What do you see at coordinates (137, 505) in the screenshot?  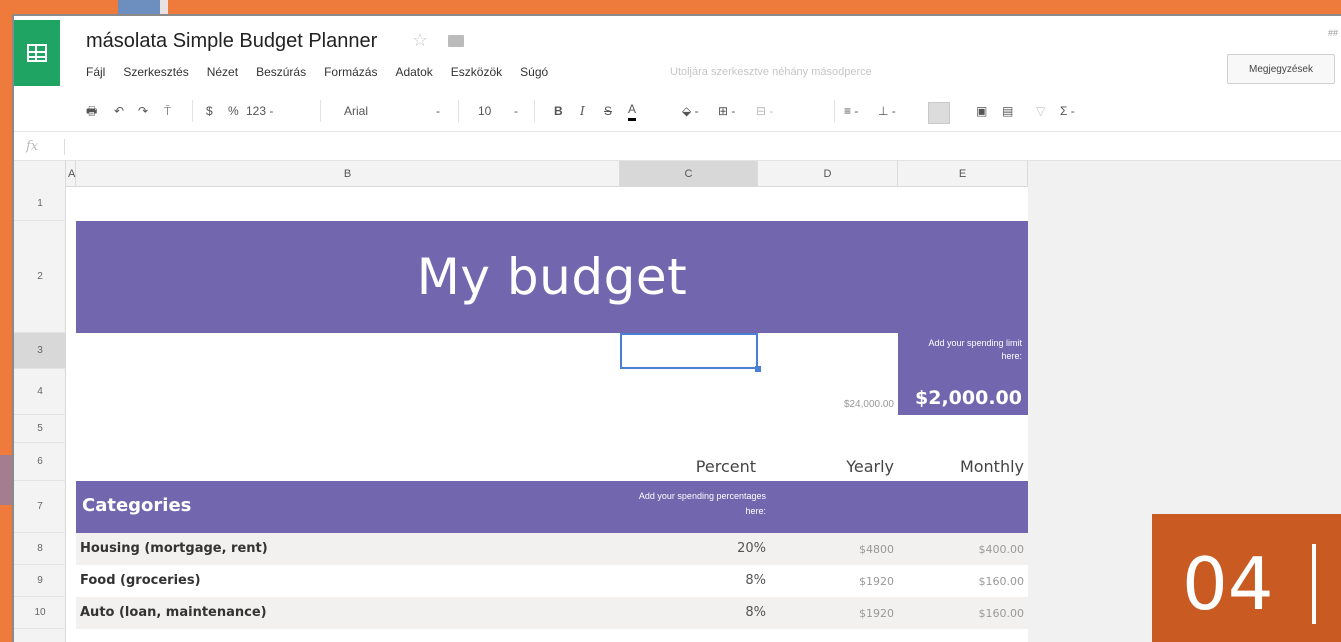 I see `categories-label: Categories` at bounding box center [137, 505].